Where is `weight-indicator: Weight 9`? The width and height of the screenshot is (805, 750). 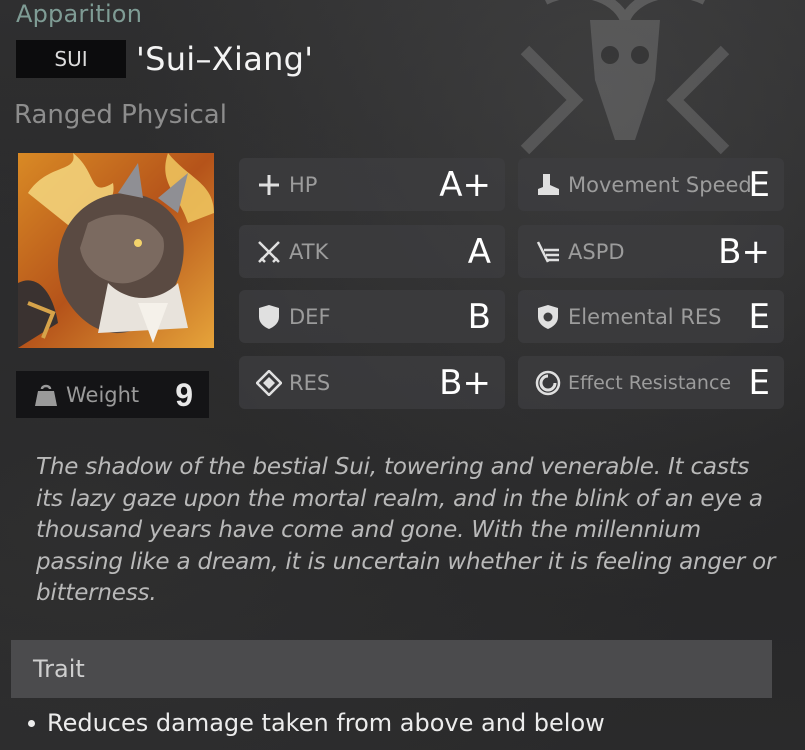
weight-indicator: Weight 9 is located at coordinates (112, 394).